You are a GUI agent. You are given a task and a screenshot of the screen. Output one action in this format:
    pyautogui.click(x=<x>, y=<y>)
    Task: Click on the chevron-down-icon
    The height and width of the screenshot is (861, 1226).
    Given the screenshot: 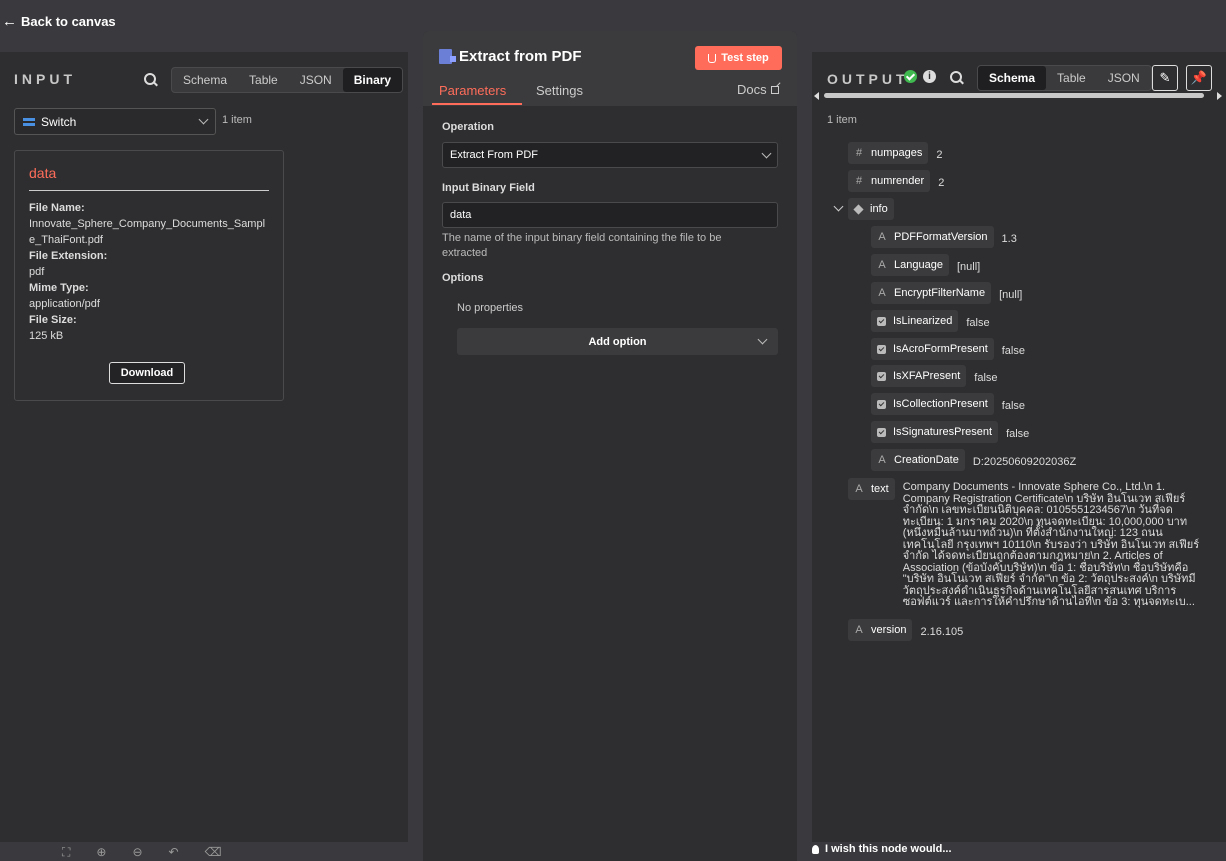 What is the action you would take?
    pyautogui.click(x=762, y=339)
    